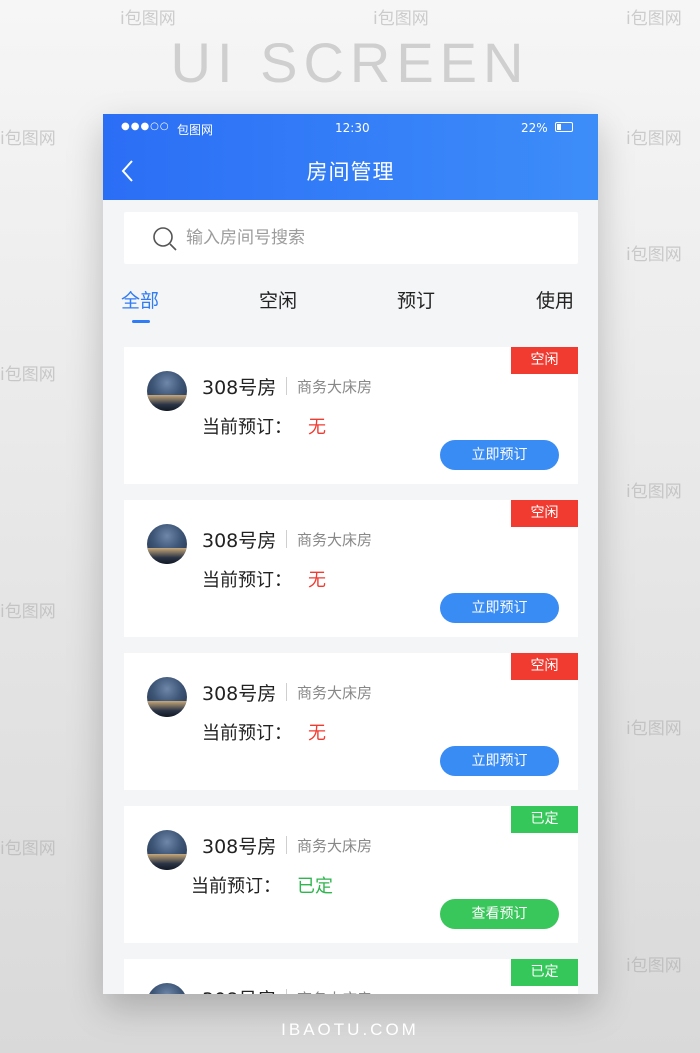  I want to click on top-bar: ●●●○○ 包图网 12:30 22% 房间管理, so click(350, 157).